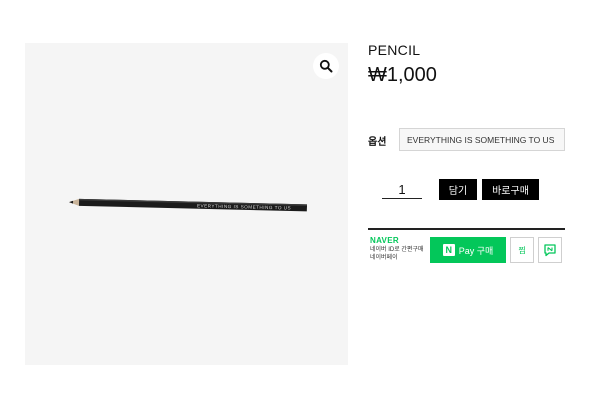 Image resolution: width=600 pixels, height=400 pixels. I want to click on naver-talk-button, so click(550, 250).